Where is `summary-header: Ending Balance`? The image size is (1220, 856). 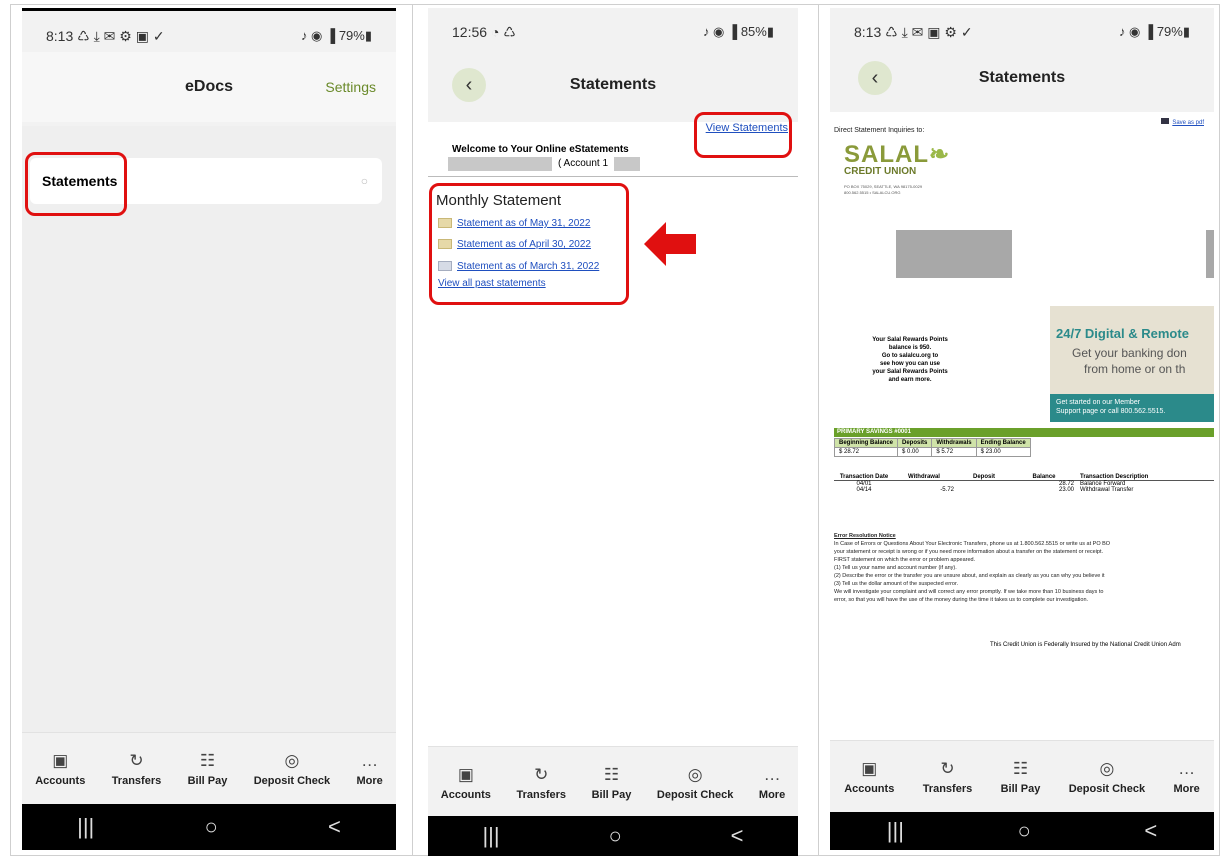 summary-header: Ending Balance is located at coordinates (1003, 443).